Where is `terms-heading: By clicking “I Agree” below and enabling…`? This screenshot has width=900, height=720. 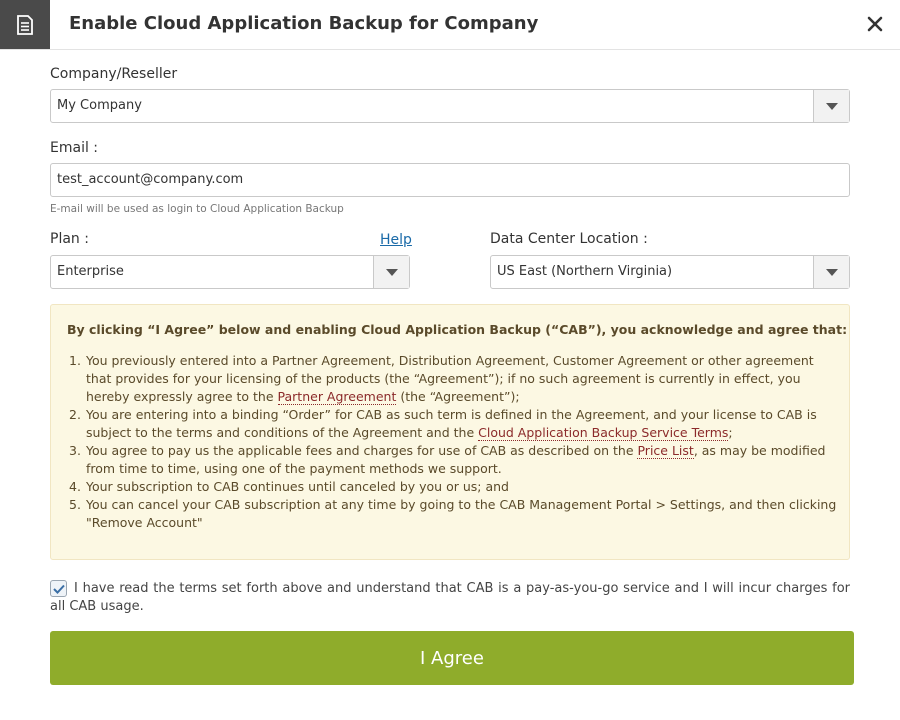 terms-heading: By clicking “I Agree” below and enabling… is located at coordinates (457, 329).